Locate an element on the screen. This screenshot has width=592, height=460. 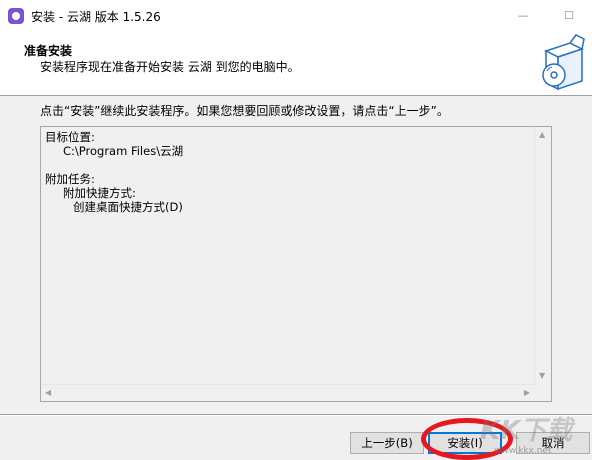
scroll-corner is located at coordinates (542, 392).